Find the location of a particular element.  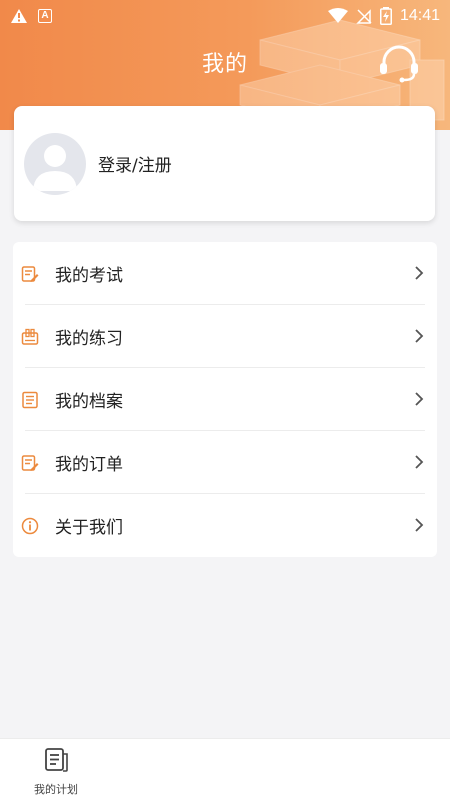

default-avatar-icon is located at coordinates (55, 163).